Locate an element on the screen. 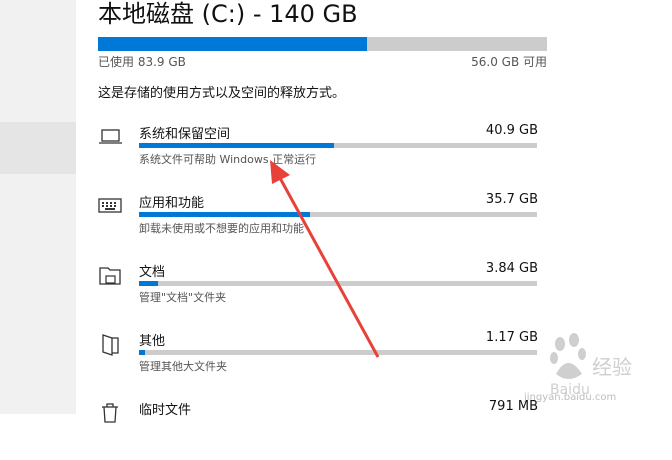 This screenshot has width=672, height=460. category-size: 1.17 GB is located at coordinates (511, 337).